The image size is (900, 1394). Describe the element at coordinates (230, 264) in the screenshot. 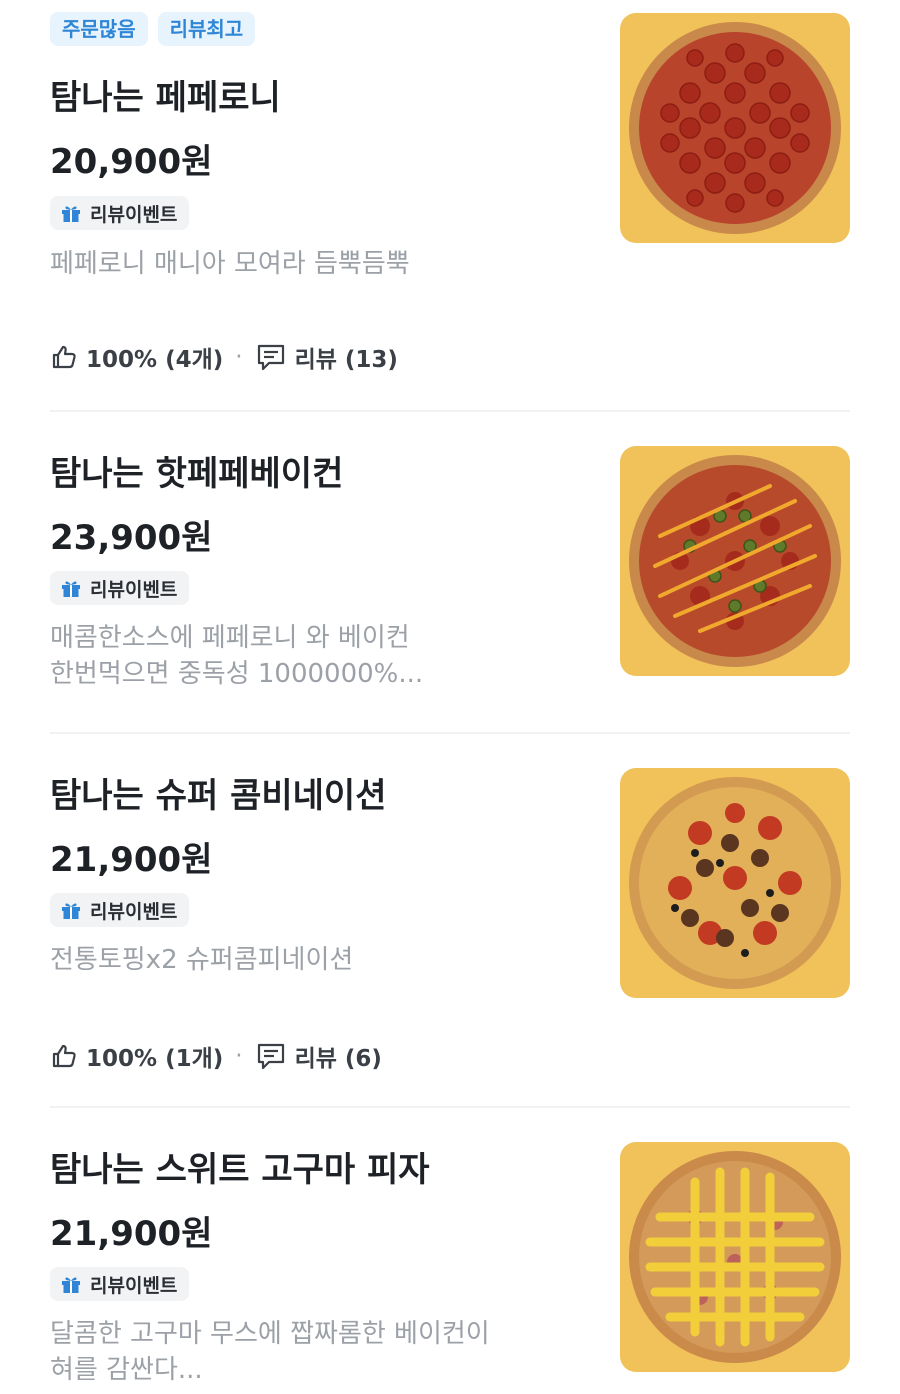

I see `description-line: 페페로니 매니아 모여라 듬뿍듬뿍` at that location.